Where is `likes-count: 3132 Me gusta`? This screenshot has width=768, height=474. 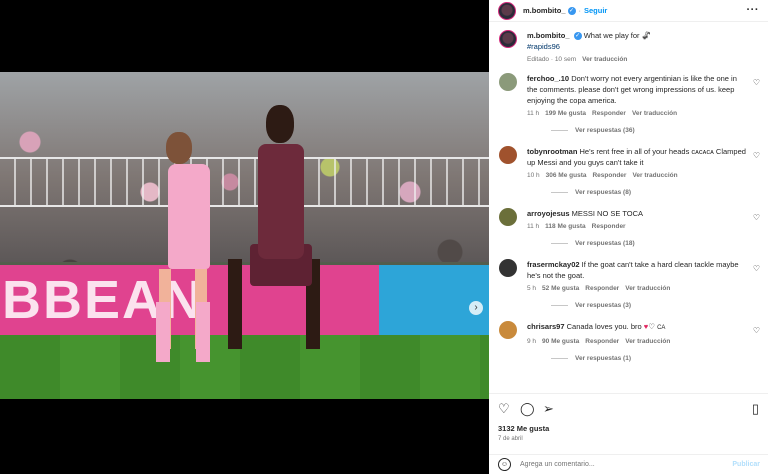
likes-count: 3132 Me gusta is located at coordinates (523, 428).